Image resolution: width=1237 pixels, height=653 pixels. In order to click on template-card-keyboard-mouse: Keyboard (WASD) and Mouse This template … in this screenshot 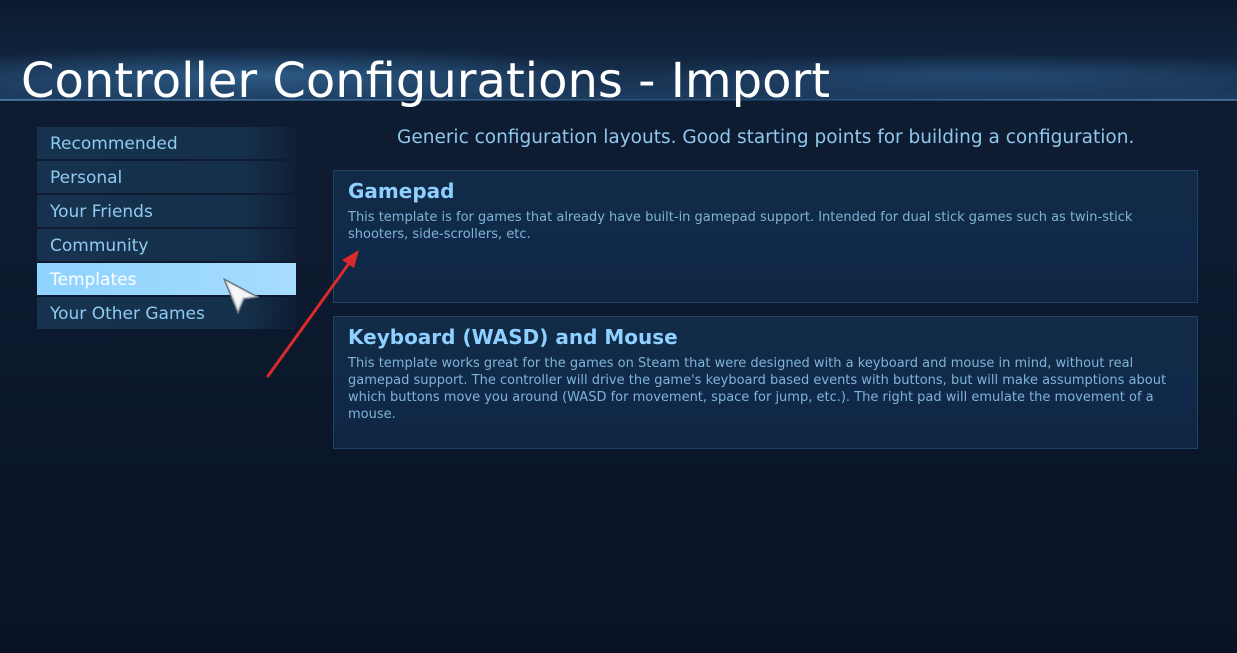, I will do `click(765, 382)`.